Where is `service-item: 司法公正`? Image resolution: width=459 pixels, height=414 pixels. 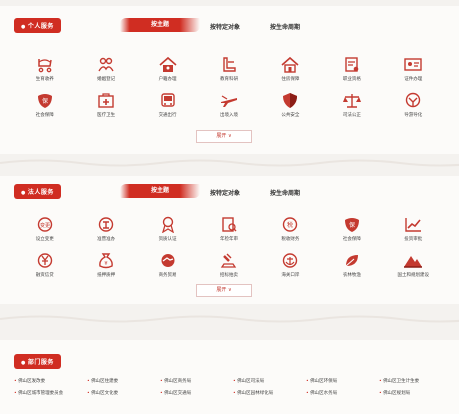
service-item: 司法公正 is located at coordinates (351, 105).